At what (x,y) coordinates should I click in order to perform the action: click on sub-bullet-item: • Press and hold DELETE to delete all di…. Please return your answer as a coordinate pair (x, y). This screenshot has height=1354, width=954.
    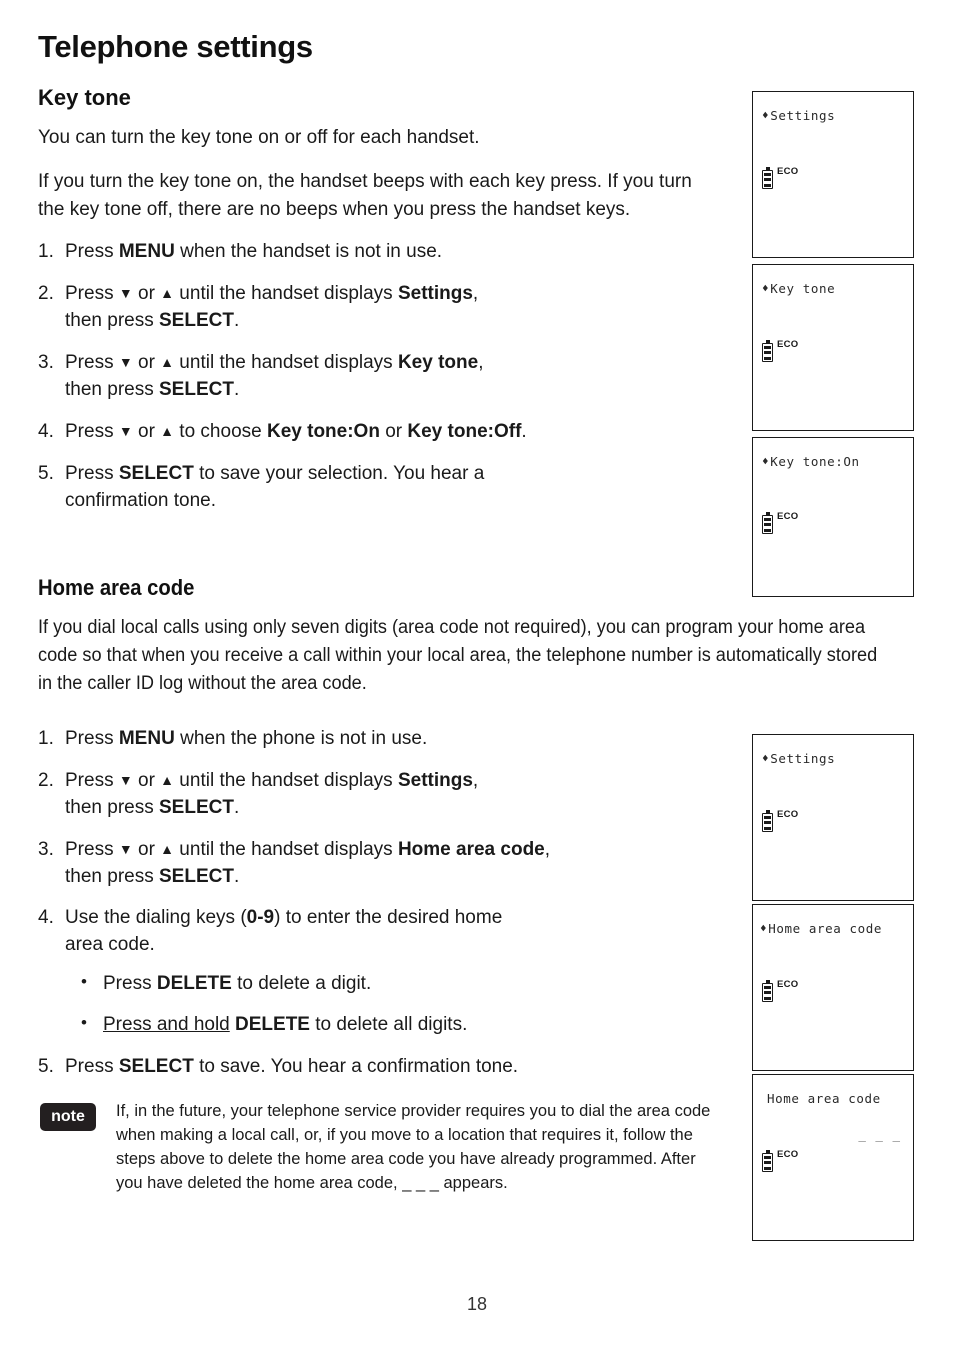
    Looking at the image, I should click on (391, 1025).